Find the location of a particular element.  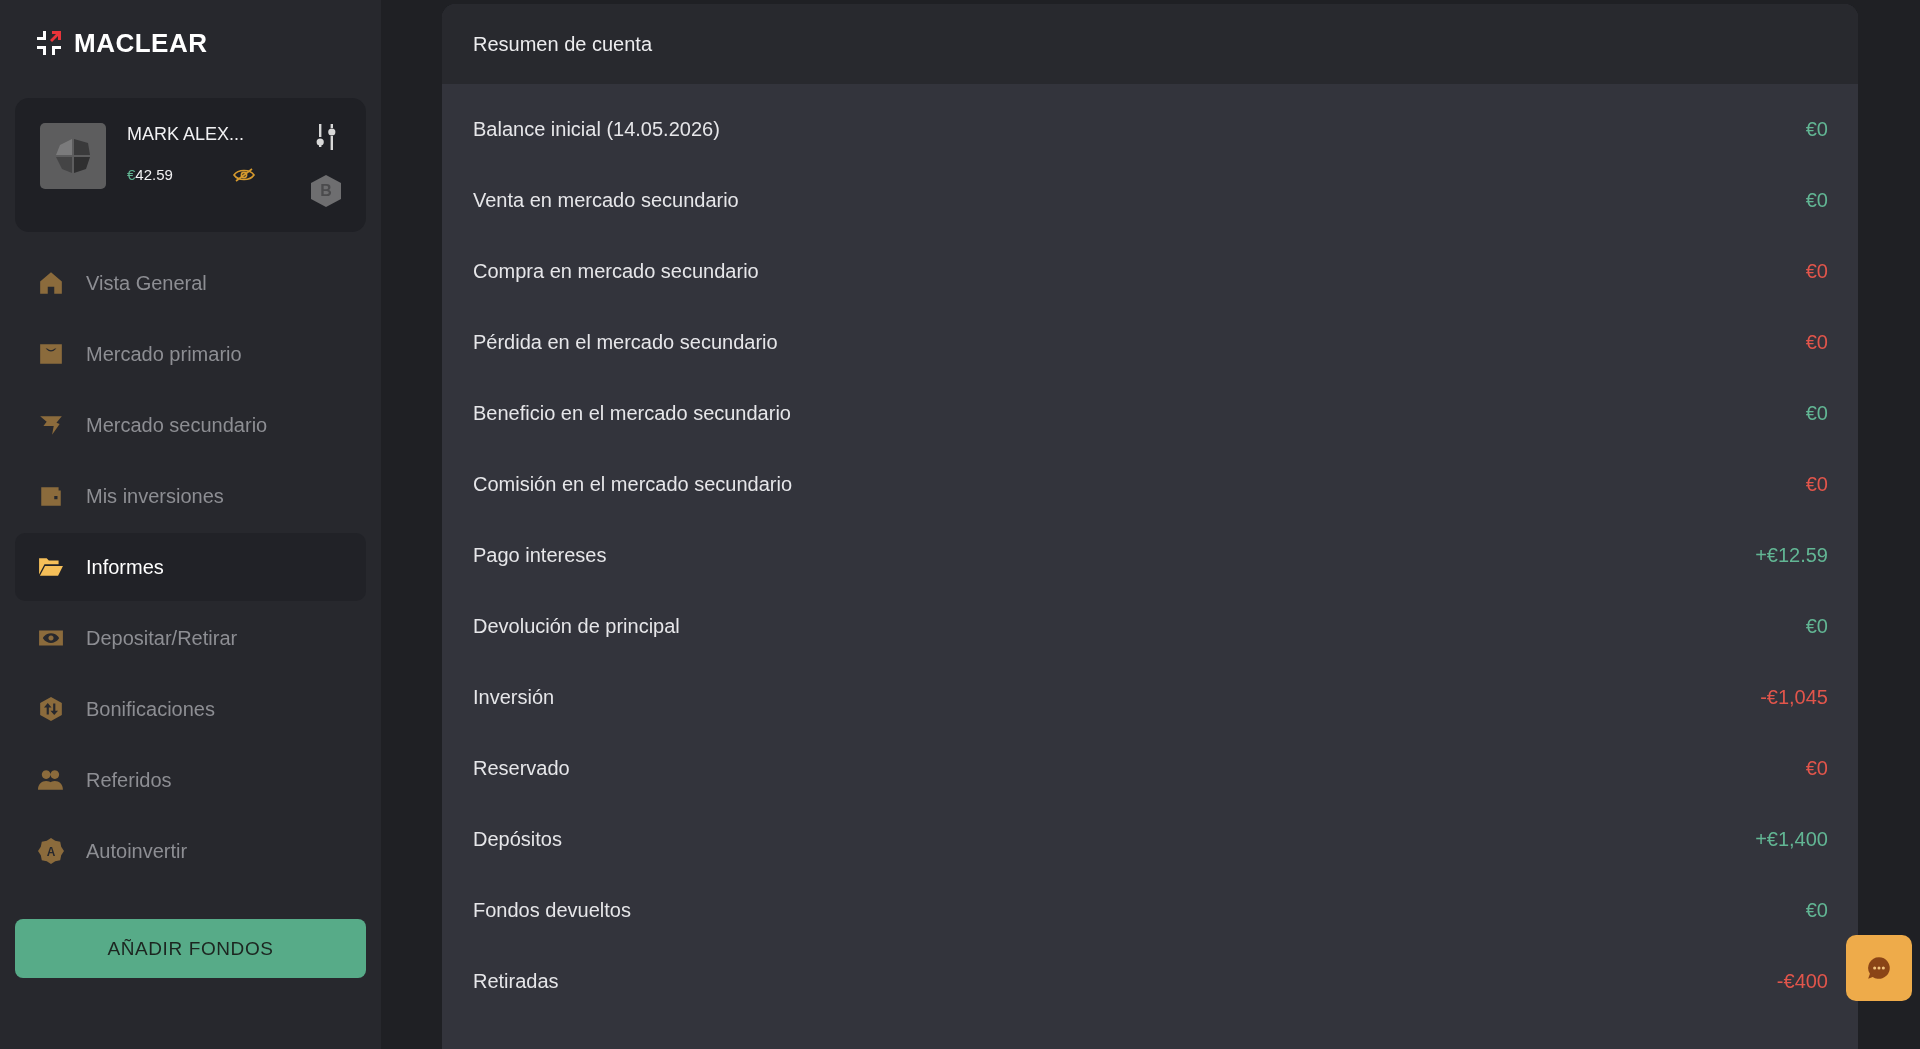

house-icon is located at coordinates (51, 283).